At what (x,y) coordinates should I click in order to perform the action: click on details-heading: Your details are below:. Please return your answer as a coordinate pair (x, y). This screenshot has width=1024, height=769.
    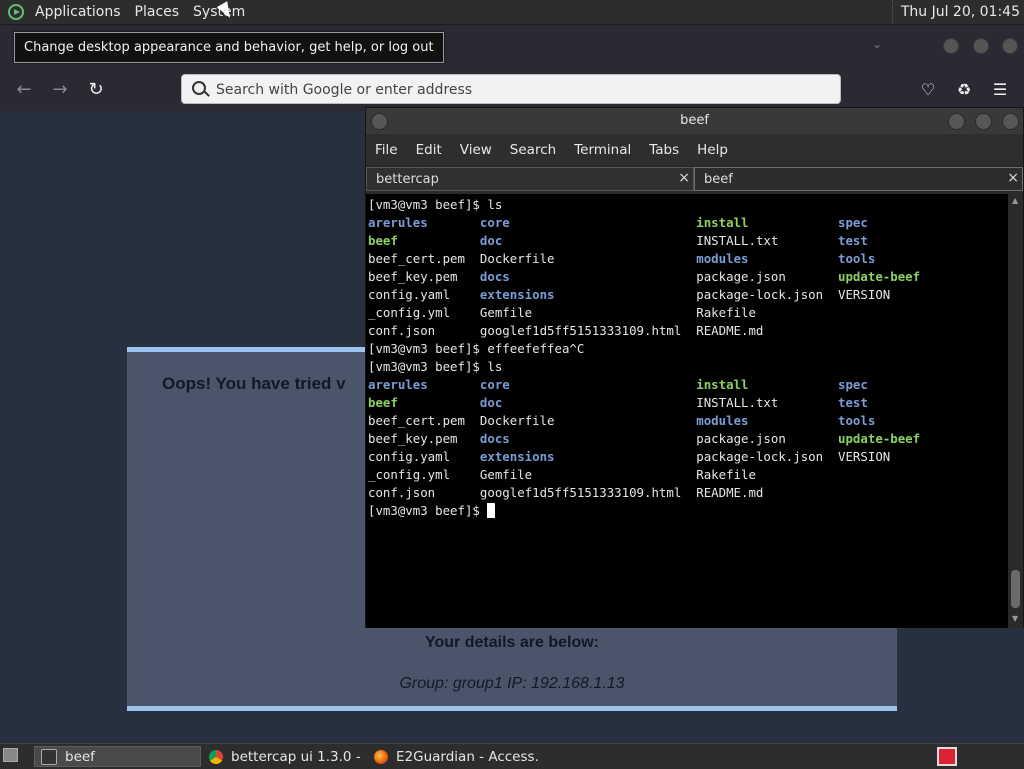
    Looking at the image, I should click on (512, 642).